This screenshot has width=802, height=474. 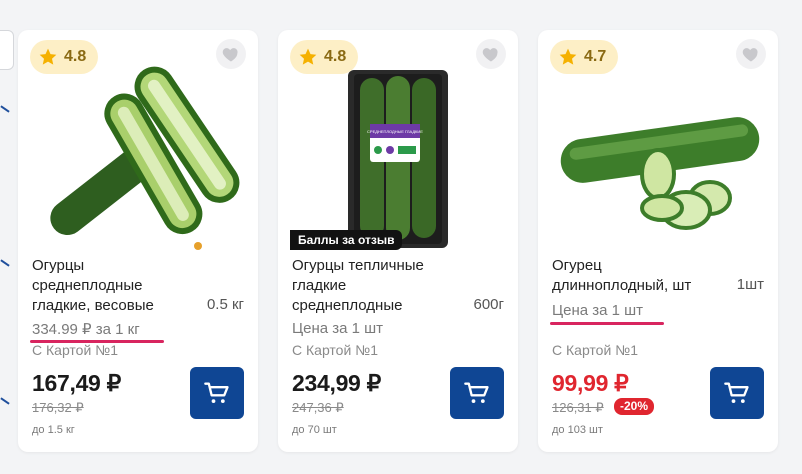 I want to click on rating-value: 4.7, so click(x=595, y=56).